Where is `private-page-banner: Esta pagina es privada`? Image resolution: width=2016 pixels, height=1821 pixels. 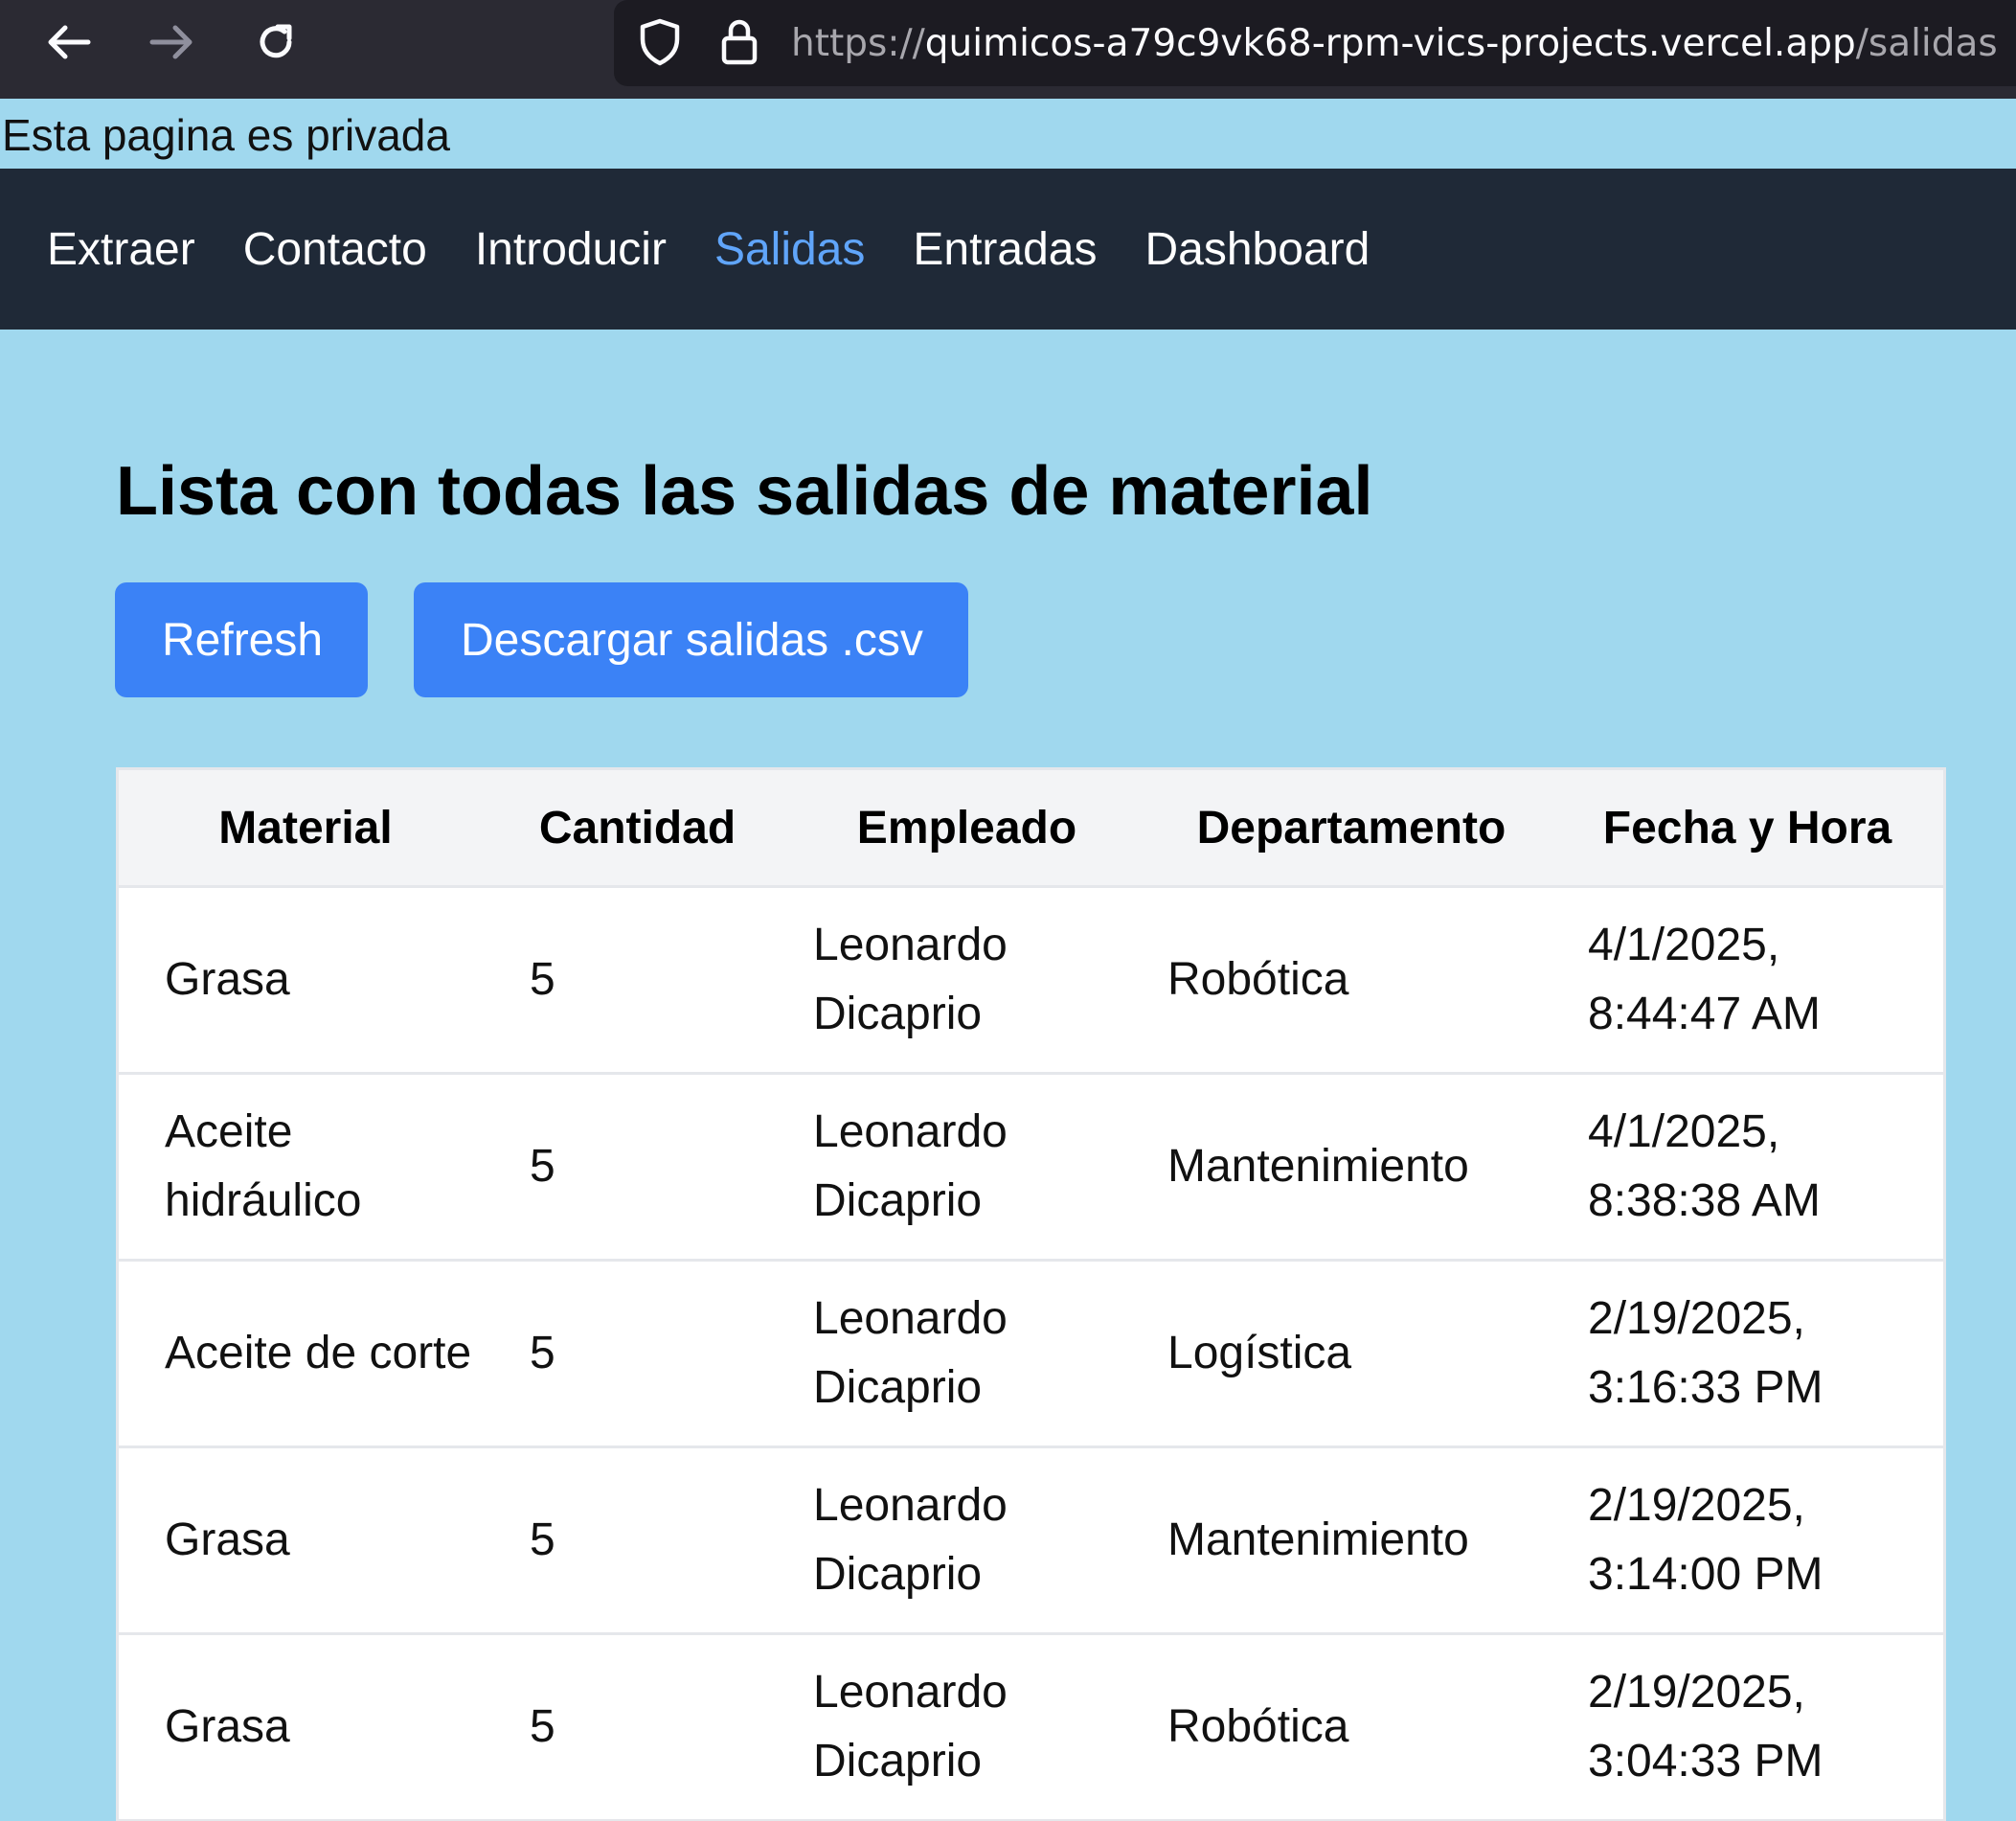
private-page-banner: Esta pagina es privada is located at coordinates (1008, 134).